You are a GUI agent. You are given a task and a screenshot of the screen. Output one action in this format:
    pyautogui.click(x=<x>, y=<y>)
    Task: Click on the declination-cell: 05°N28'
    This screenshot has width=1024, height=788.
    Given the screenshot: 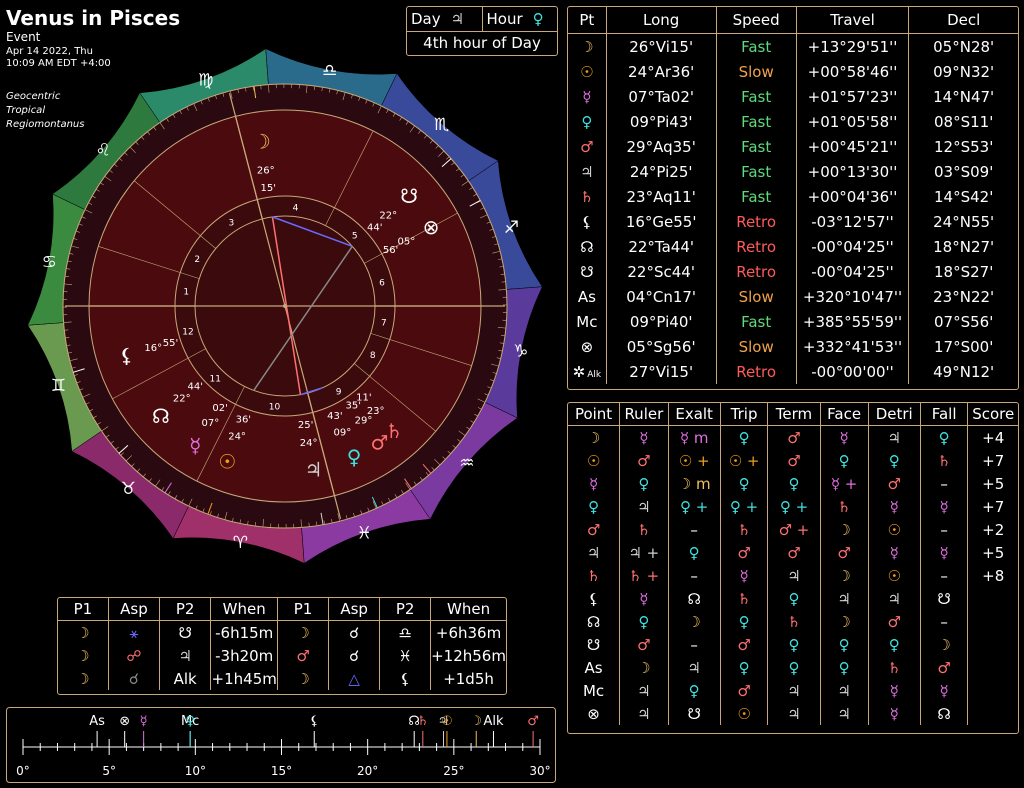 What is the action you would take?
    pyautogui.click(x=963, y=46)
    